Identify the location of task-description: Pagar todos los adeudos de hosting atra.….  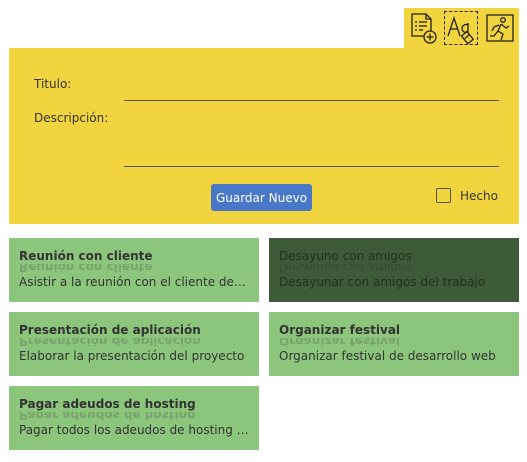
(134, 430).